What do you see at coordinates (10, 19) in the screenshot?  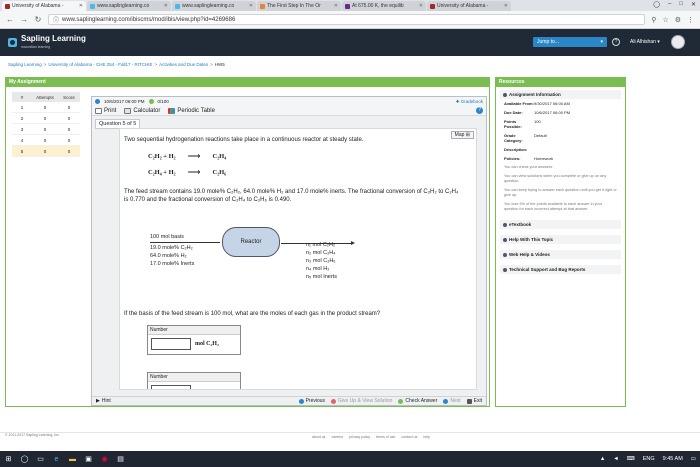 I see `back-icon: ←` at bounding box center [10, 19].